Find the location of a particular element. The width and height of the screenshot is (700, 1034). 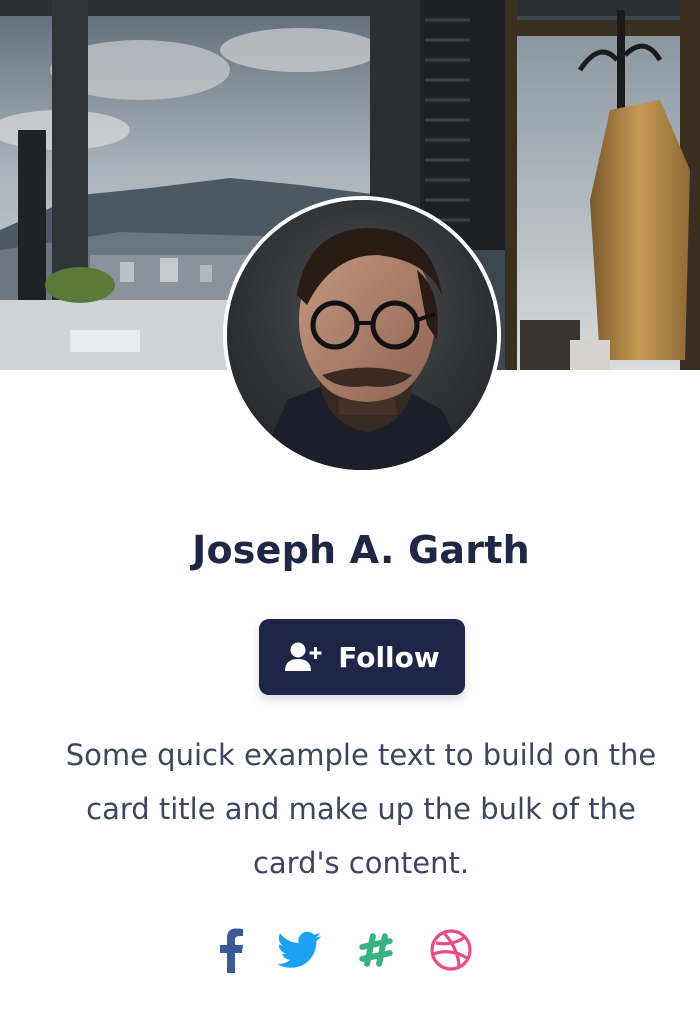

social-links is located at coordinates (350, 950).